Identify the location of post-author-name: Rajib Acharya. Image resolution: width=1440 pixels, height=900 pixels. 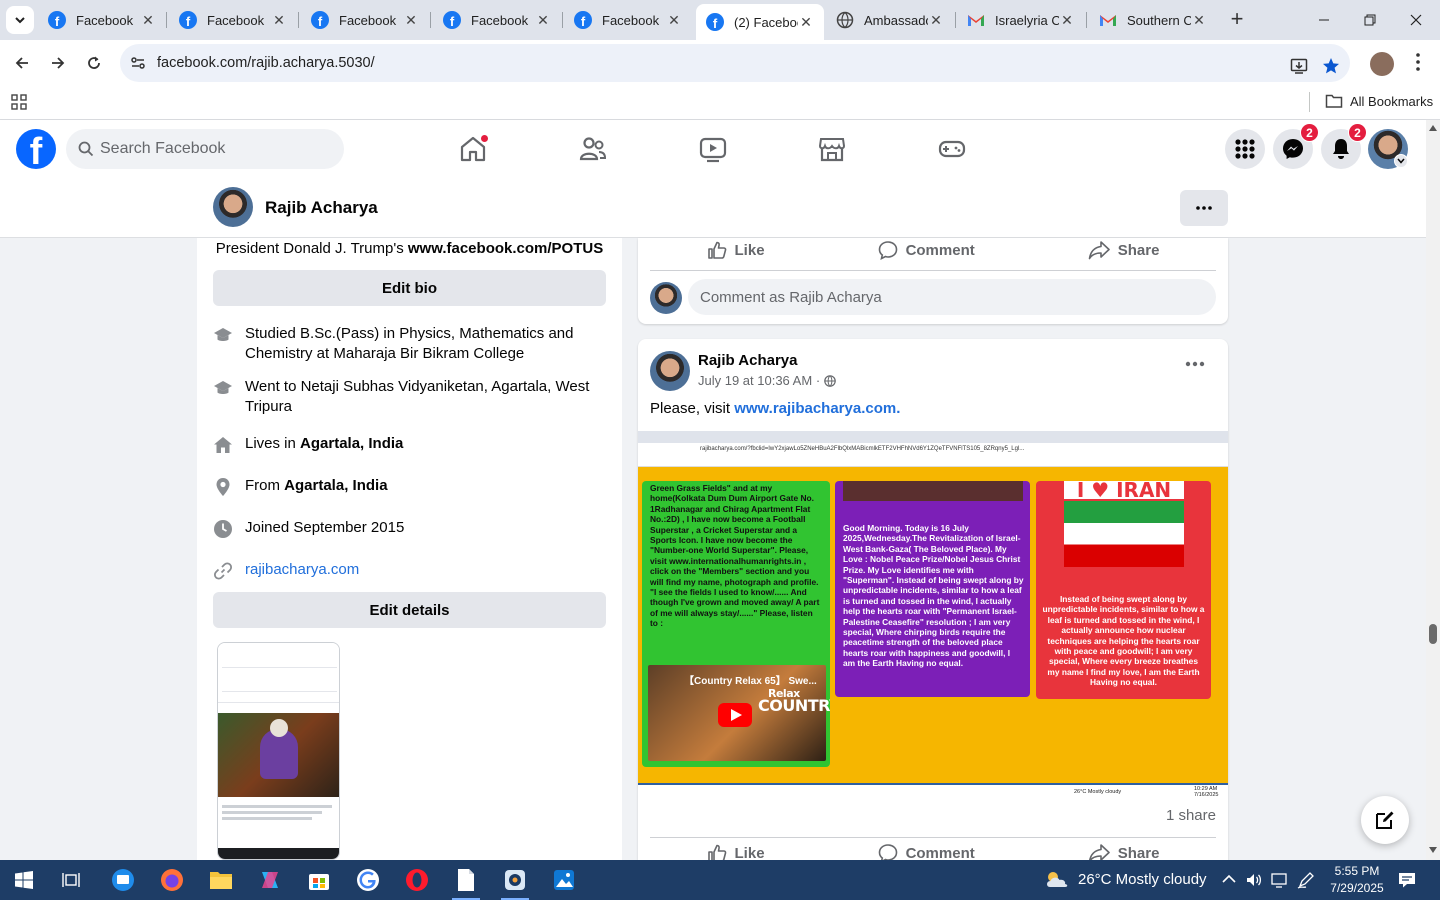
(748, 360).